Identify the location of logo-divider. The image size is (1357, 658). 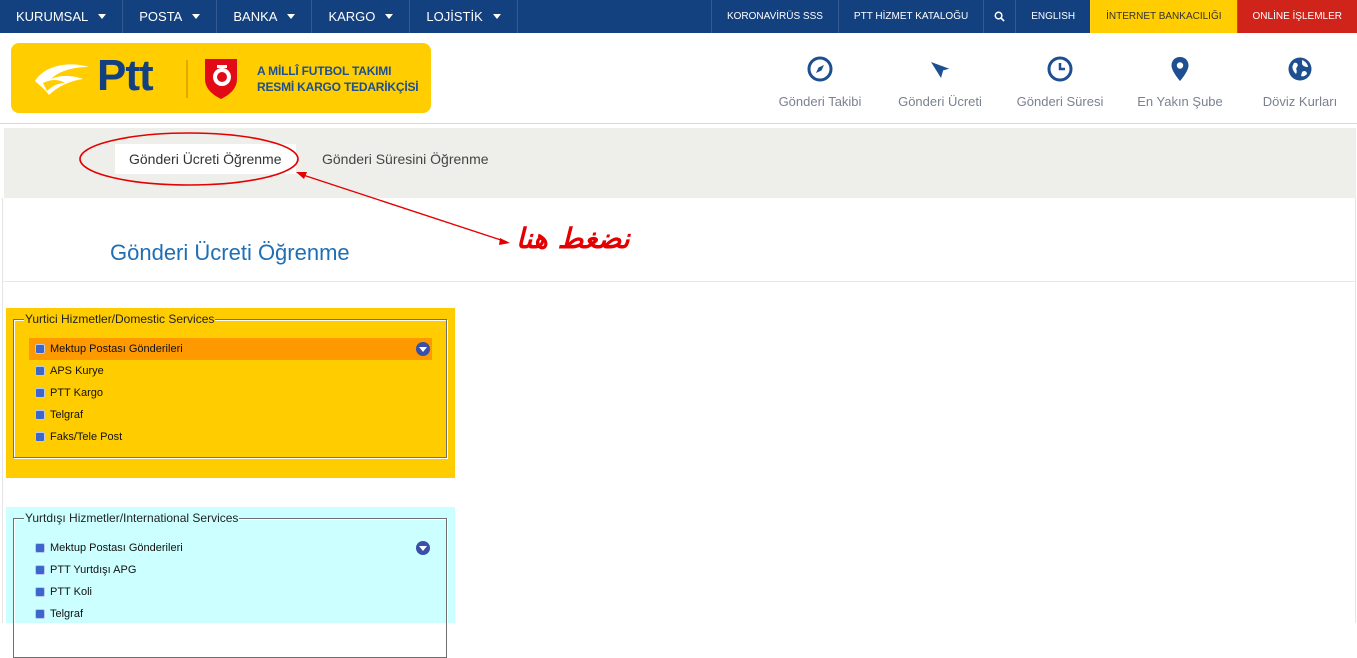
(187, 79).